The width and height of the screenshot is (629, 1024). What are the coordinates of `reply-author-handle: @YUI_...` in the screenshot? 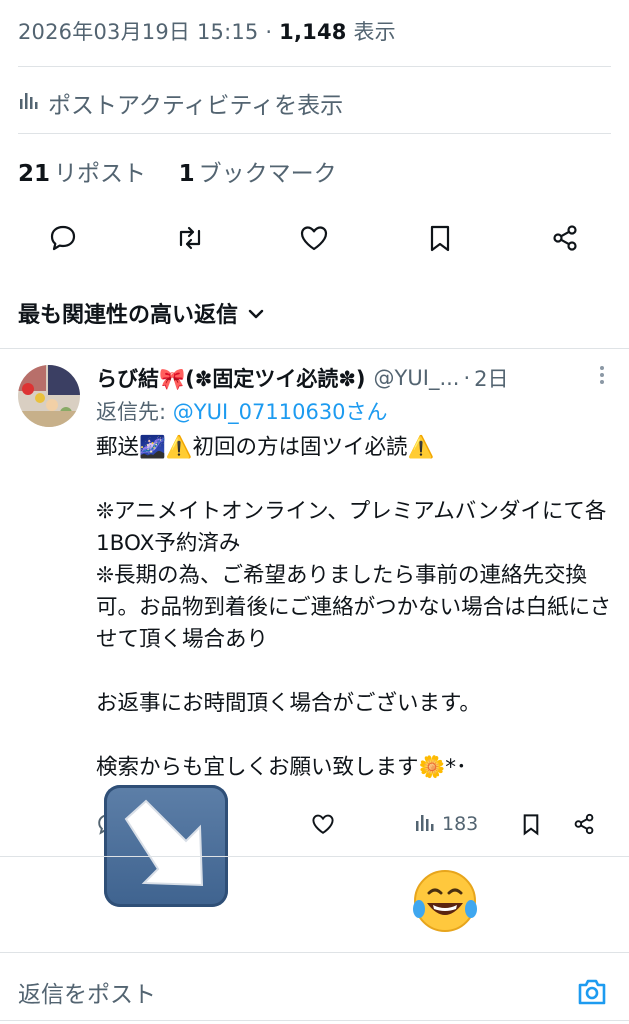 It's located at (417, 378).